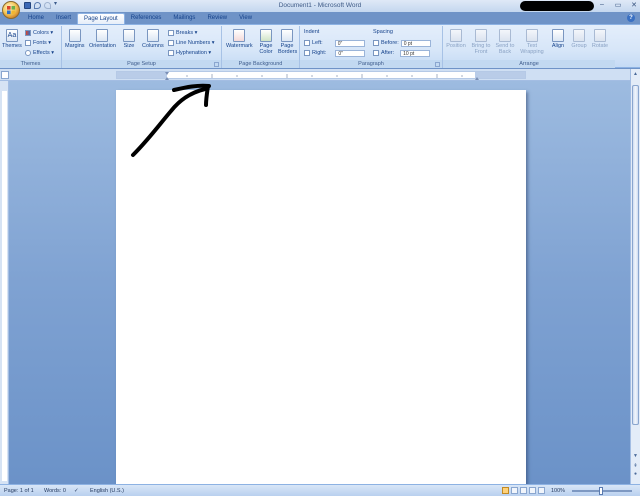 This screenshot has width=640, height=496. Describe the element at coordinates (600, 35) in the screenshot. I see `rotate-icon` at that location.